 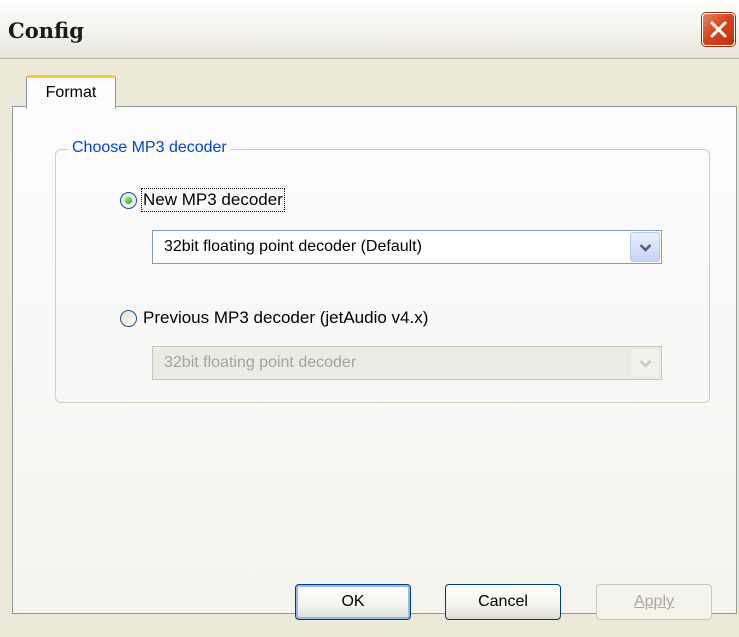 I want to click on close-icon, so click(x=718, y=29).